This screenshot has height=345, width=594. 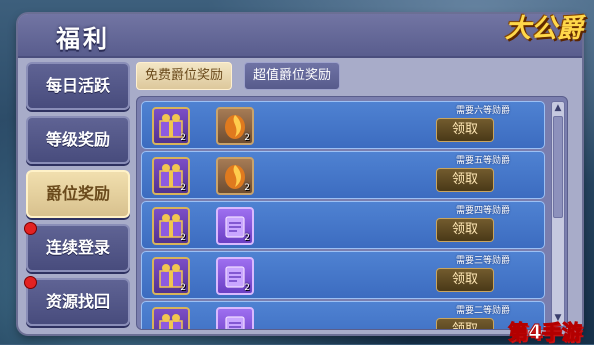 I want to click on scroll-up-arrow-icon: ▲, so click(x=558, y=108).